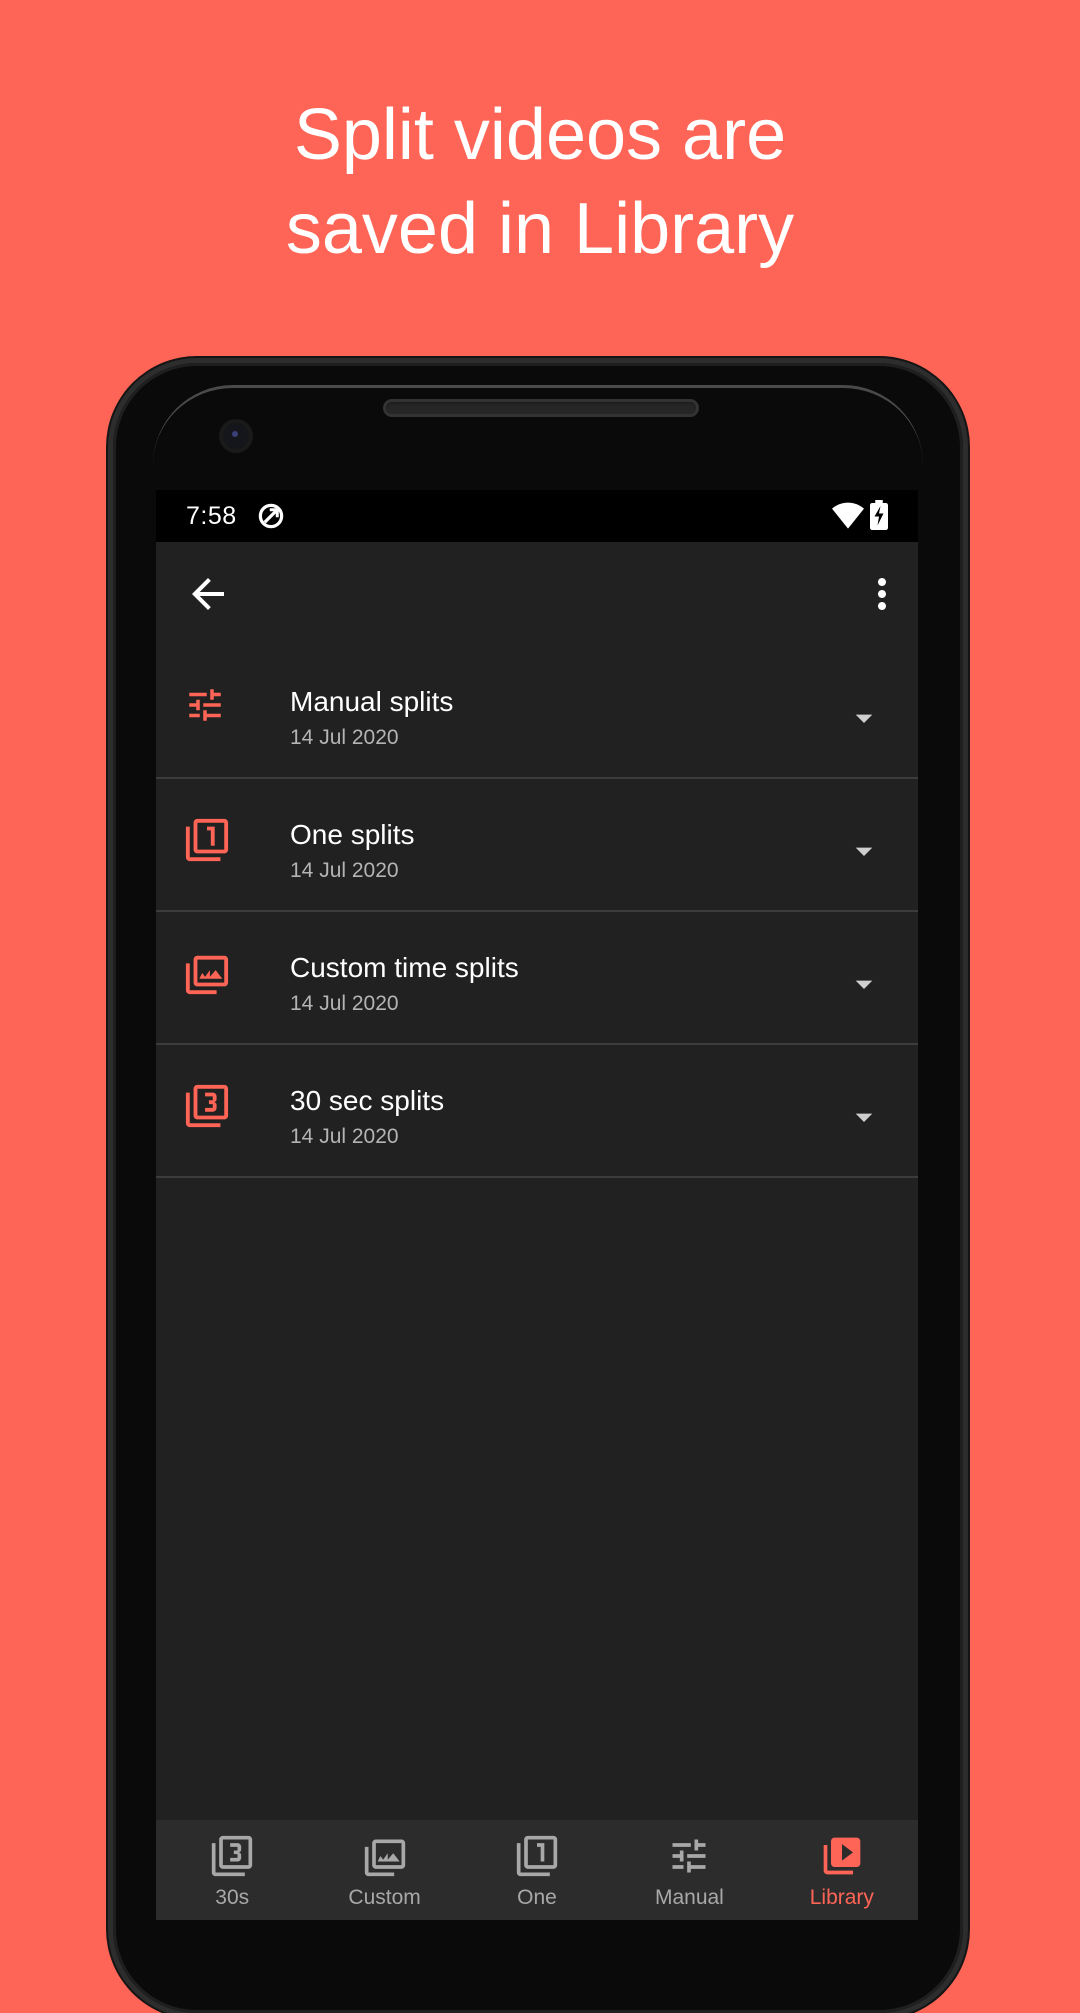 The width and height of the screenshot is (1080, 2013). Describe the element at coordinates (538, 426) in the screenshot. I see `phone-glint` at that location.